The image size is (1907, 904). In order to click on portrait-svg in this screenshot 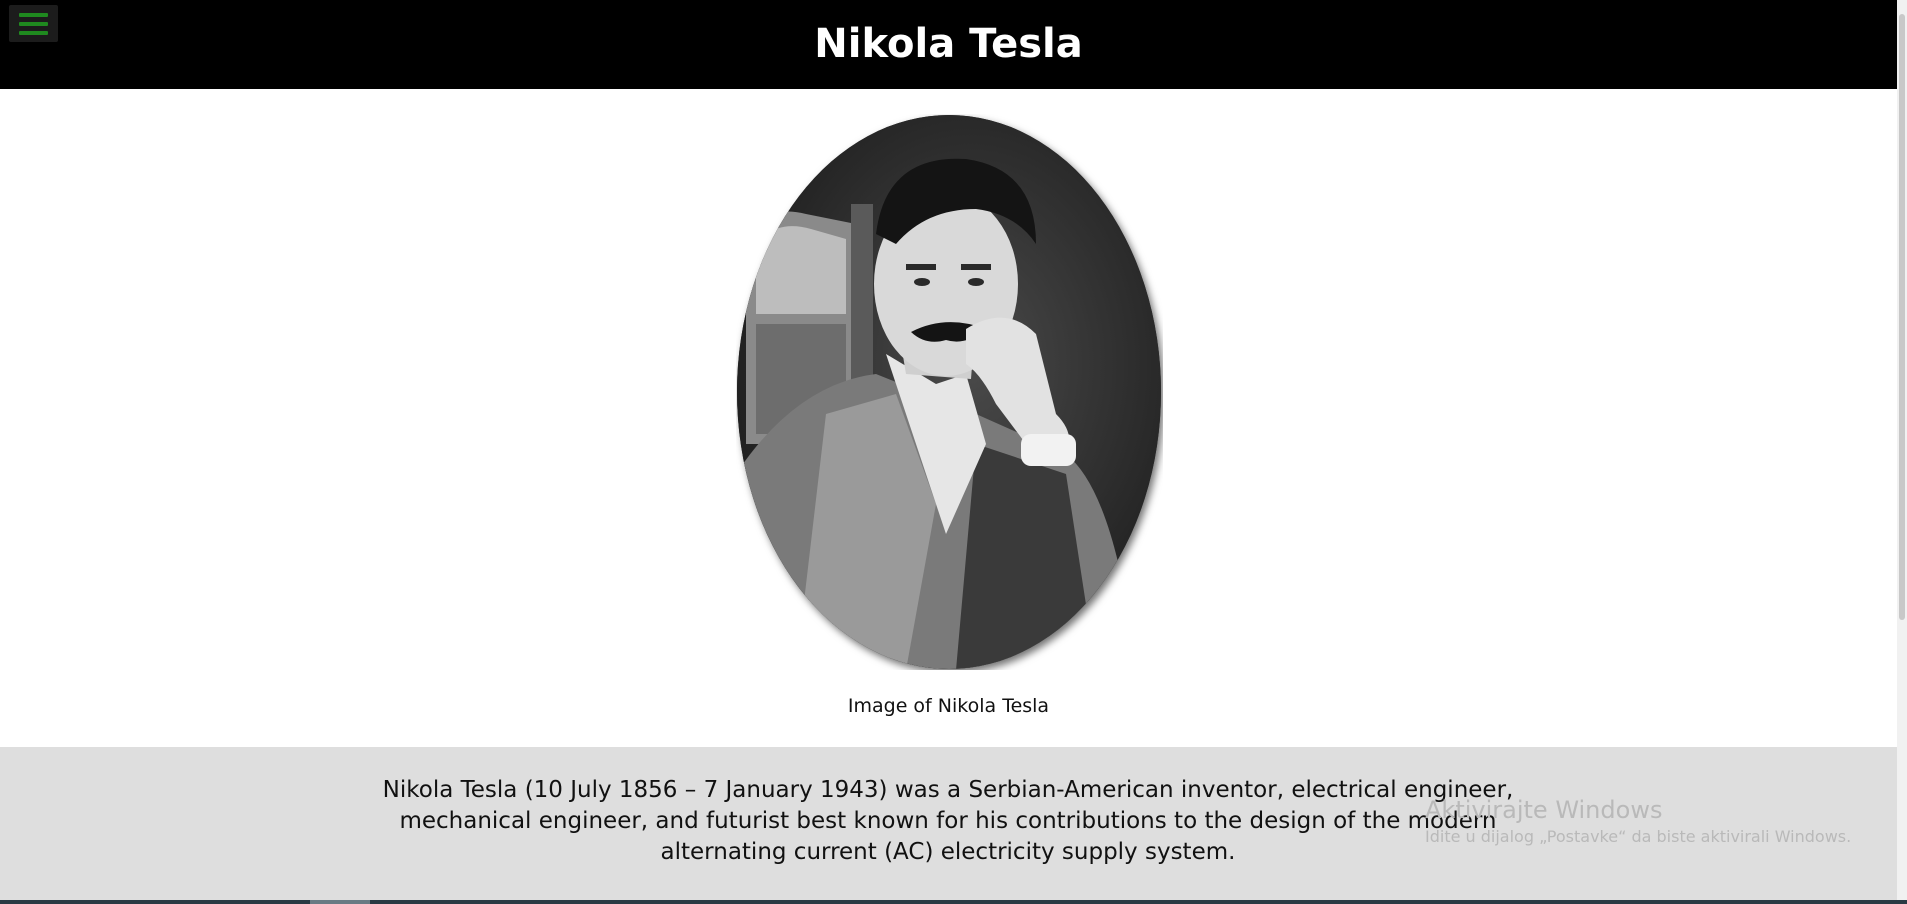, I will do `click(949, 392)`.